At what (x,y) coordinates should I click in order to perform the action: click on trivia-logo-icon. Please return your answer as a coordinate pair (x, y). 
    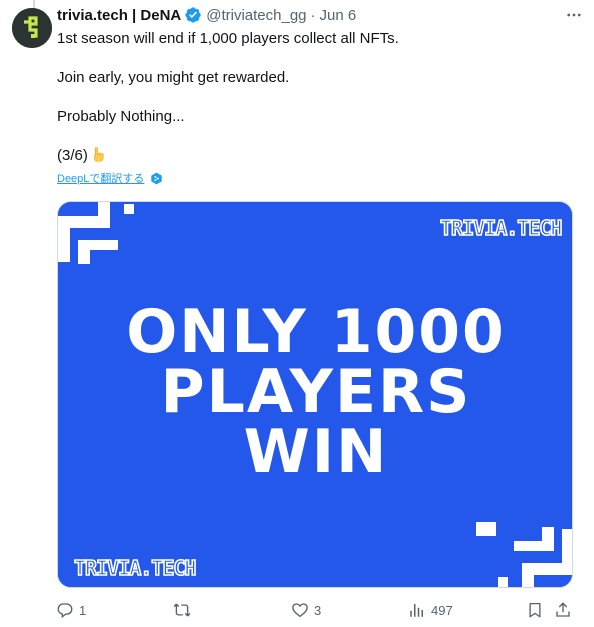
    Looking at the image, I should click on (32, 28).